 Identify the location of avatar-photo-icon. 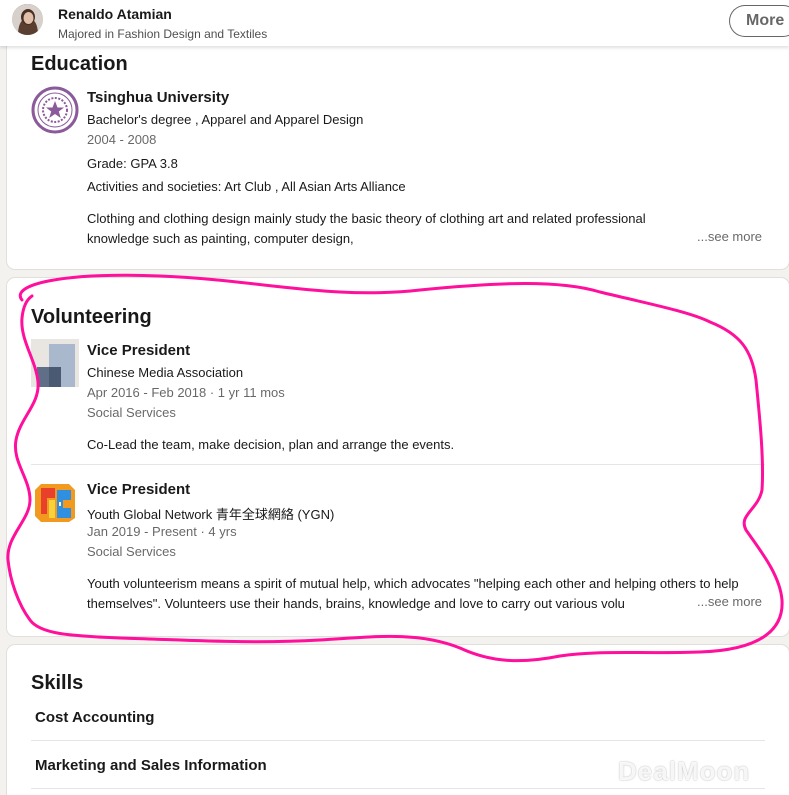
(27, 19).